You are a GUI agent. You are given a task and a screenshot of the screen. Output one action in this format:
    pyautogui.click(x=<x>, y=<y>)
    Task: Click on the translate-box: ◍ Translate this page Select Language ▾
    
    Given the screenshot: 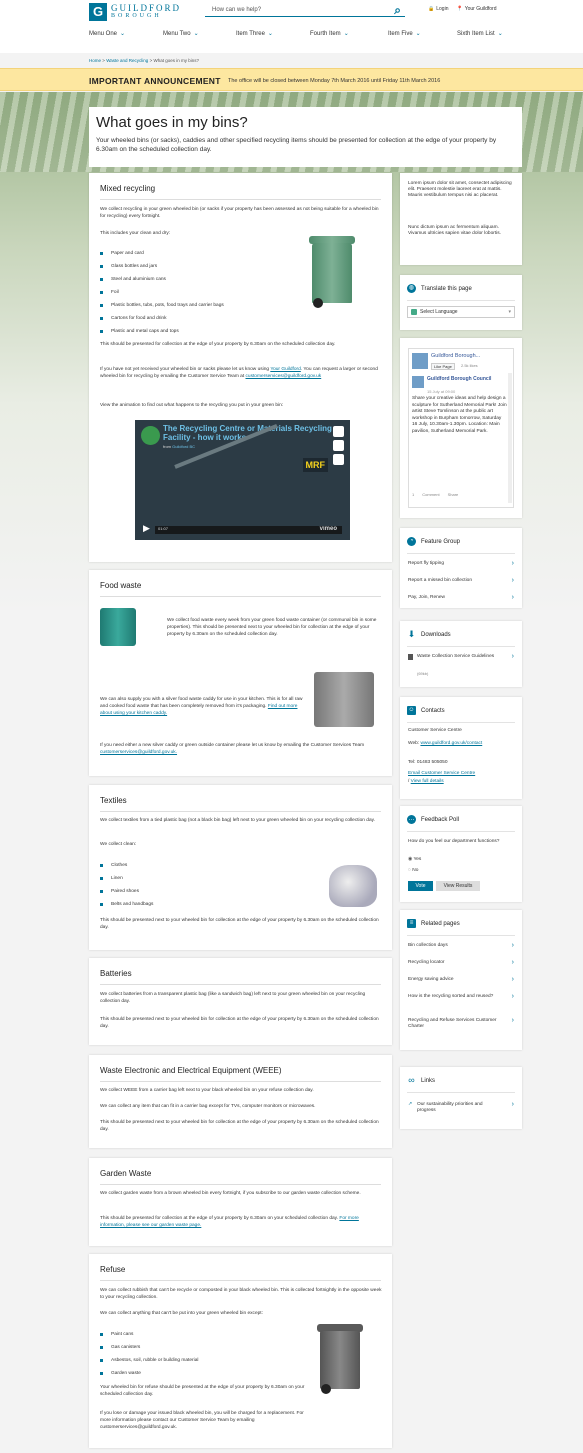 What is the action you would take?
    pyautogui.click(x=461, y=302)
    